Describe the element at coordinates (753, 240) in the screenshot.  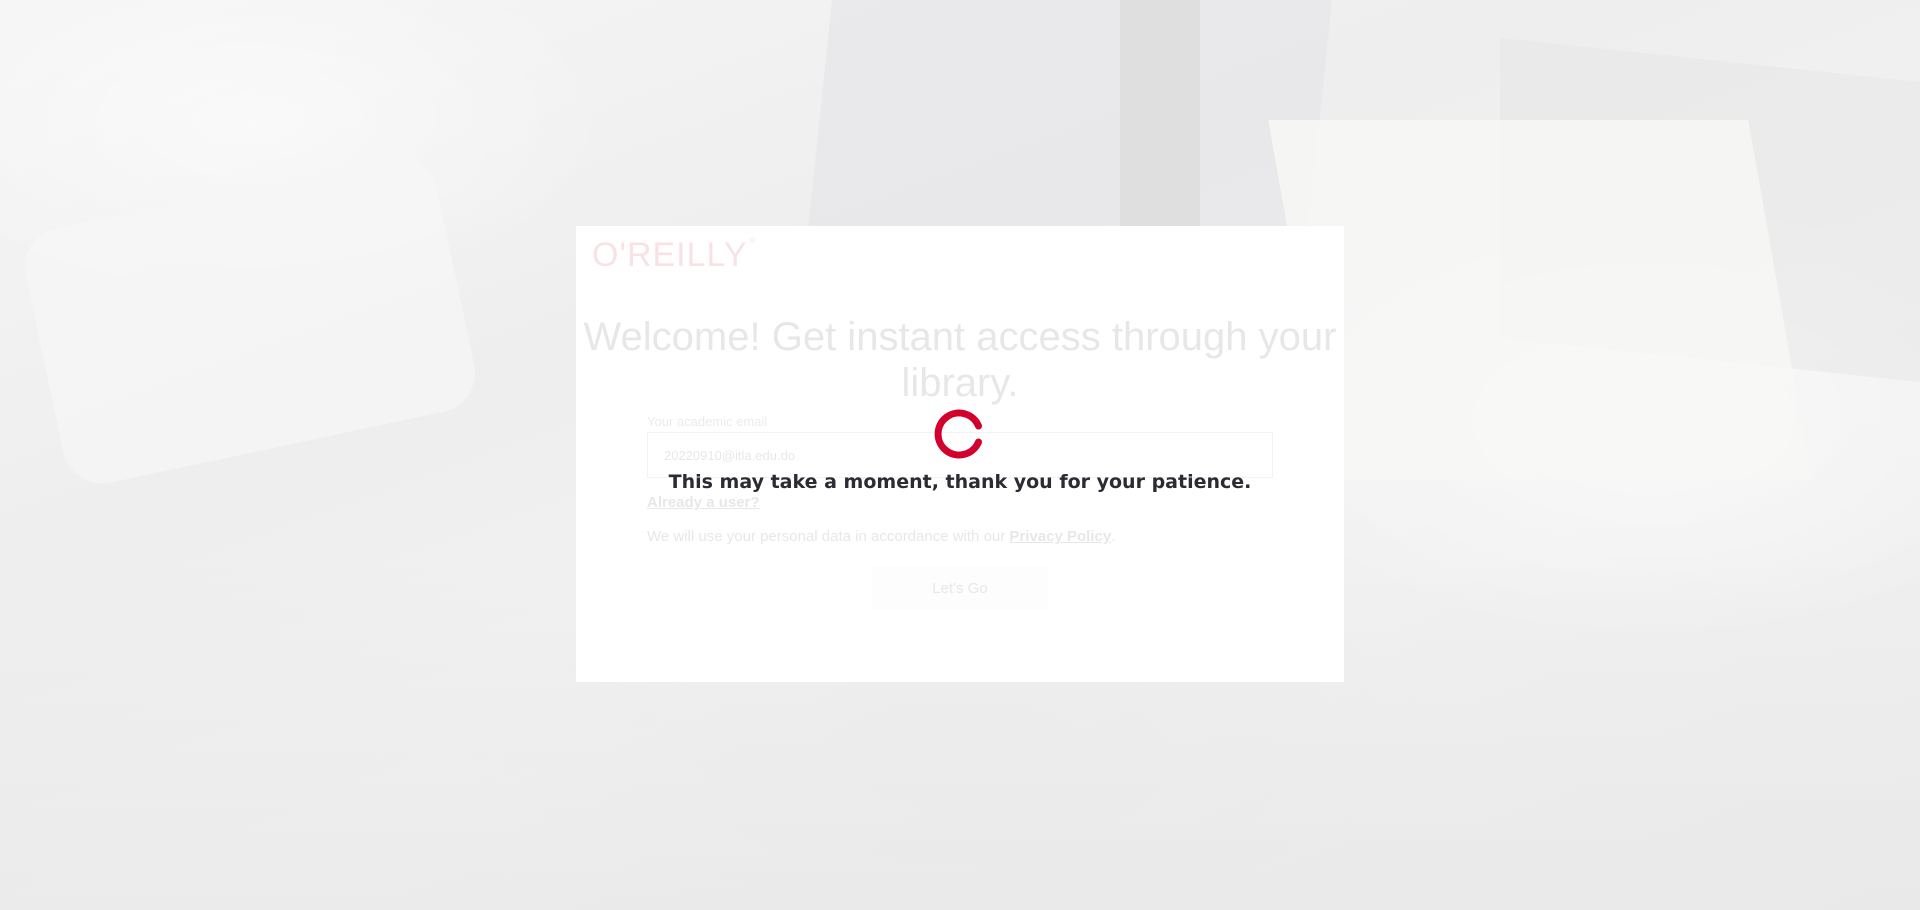
I see `logo-trademark: ®` at that location.